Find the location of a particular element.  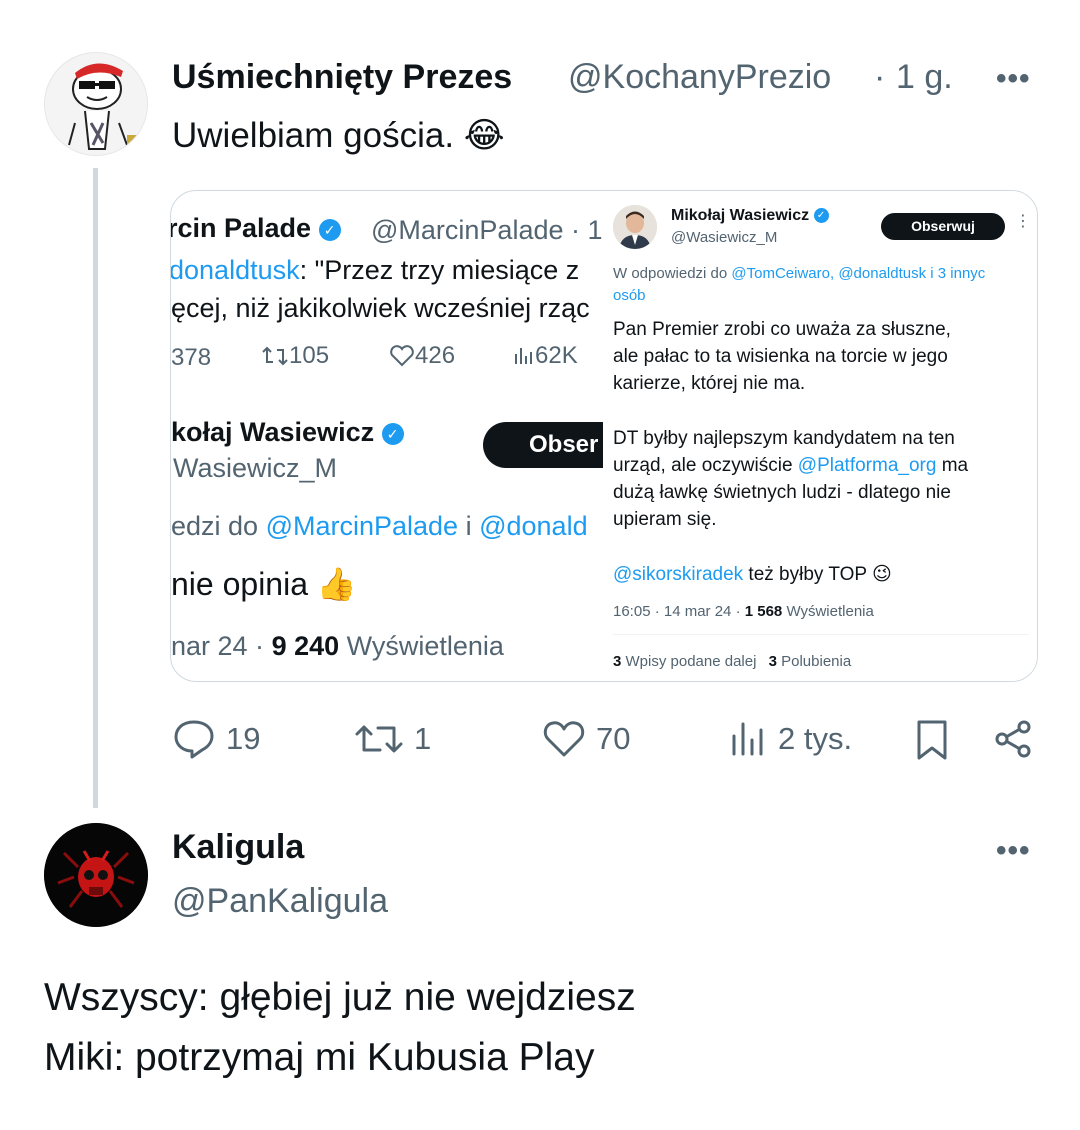

left-author2-name-text: kołaj Wasiewicz is located at coordinates (273, 432).